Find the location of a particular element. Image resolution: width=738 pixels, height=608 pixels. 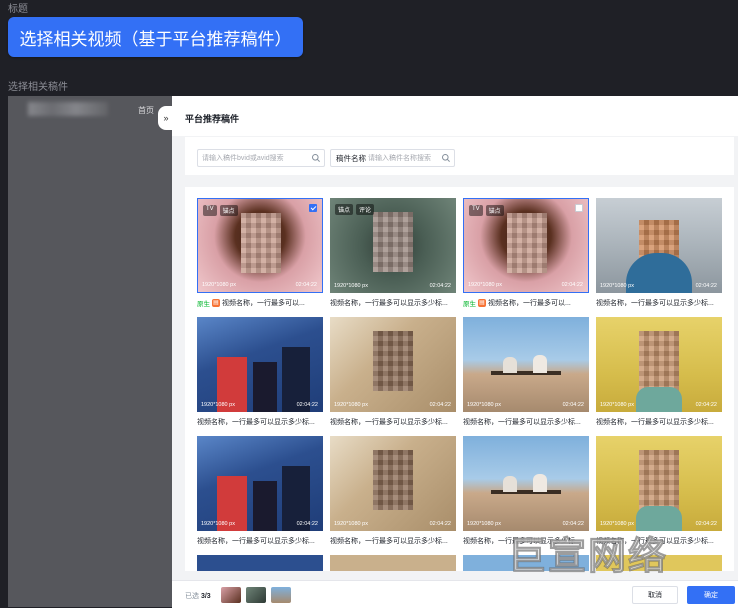

name-filter-label: 稿件名称 is located at coordinates (351, 158).